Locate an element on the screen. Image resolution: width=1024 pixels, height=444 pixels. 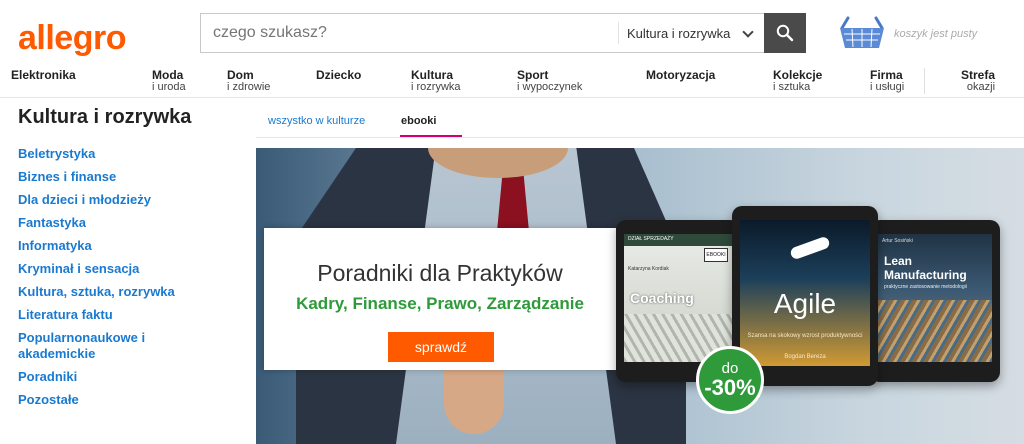
cover-title: Coaching is located at coordinates (662, 298).